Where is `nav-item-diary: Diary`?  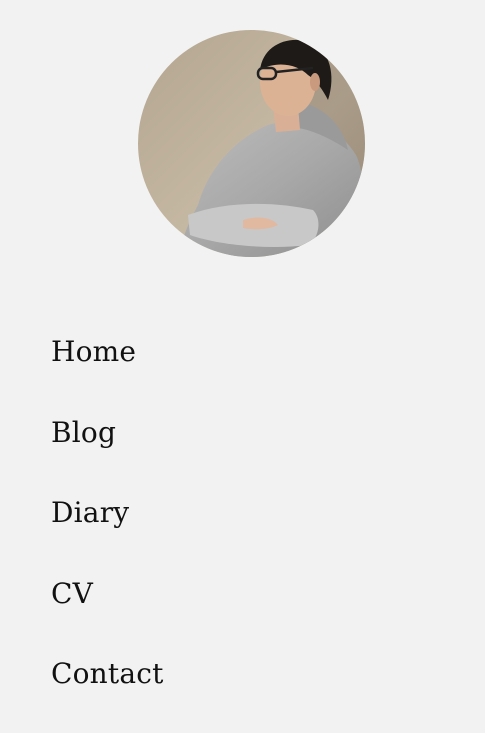
nav-item-diary: Diary is located at coordinates (107, 531).